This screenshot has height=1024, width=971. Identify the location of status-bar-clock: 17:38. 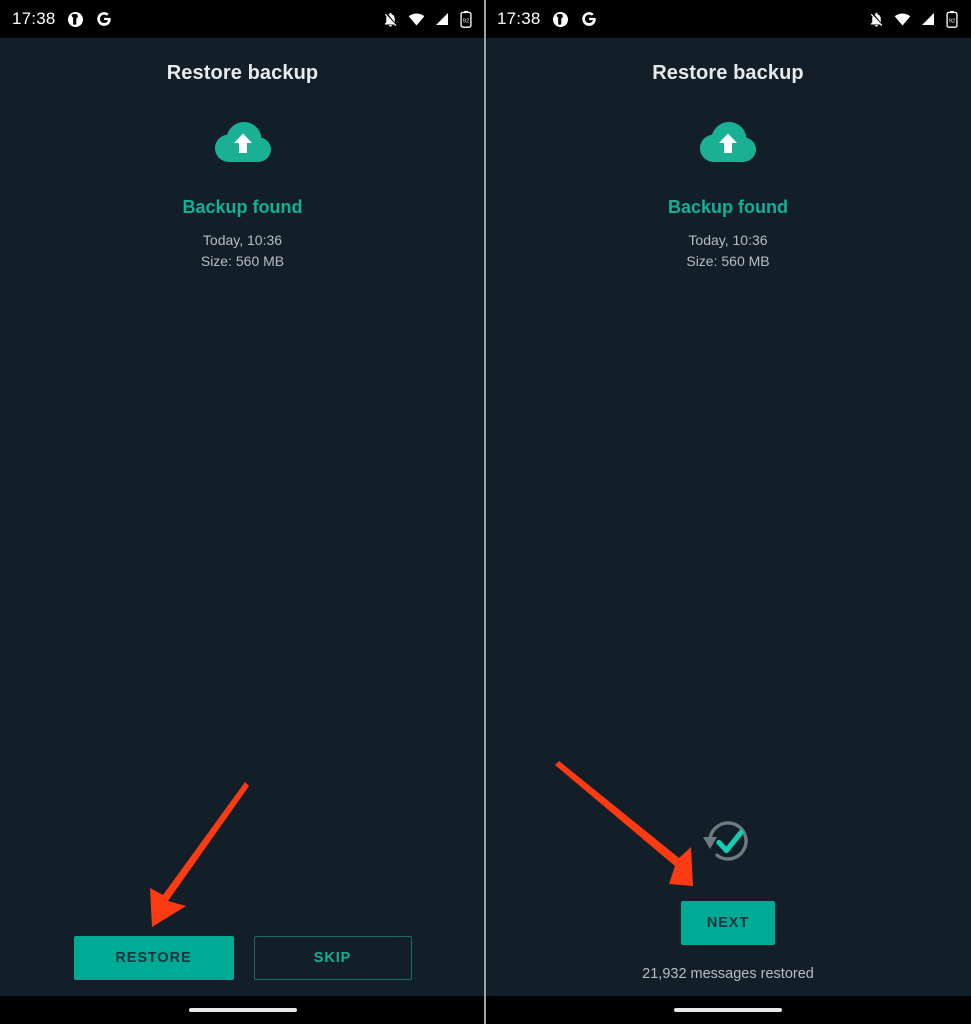
(34, 18).